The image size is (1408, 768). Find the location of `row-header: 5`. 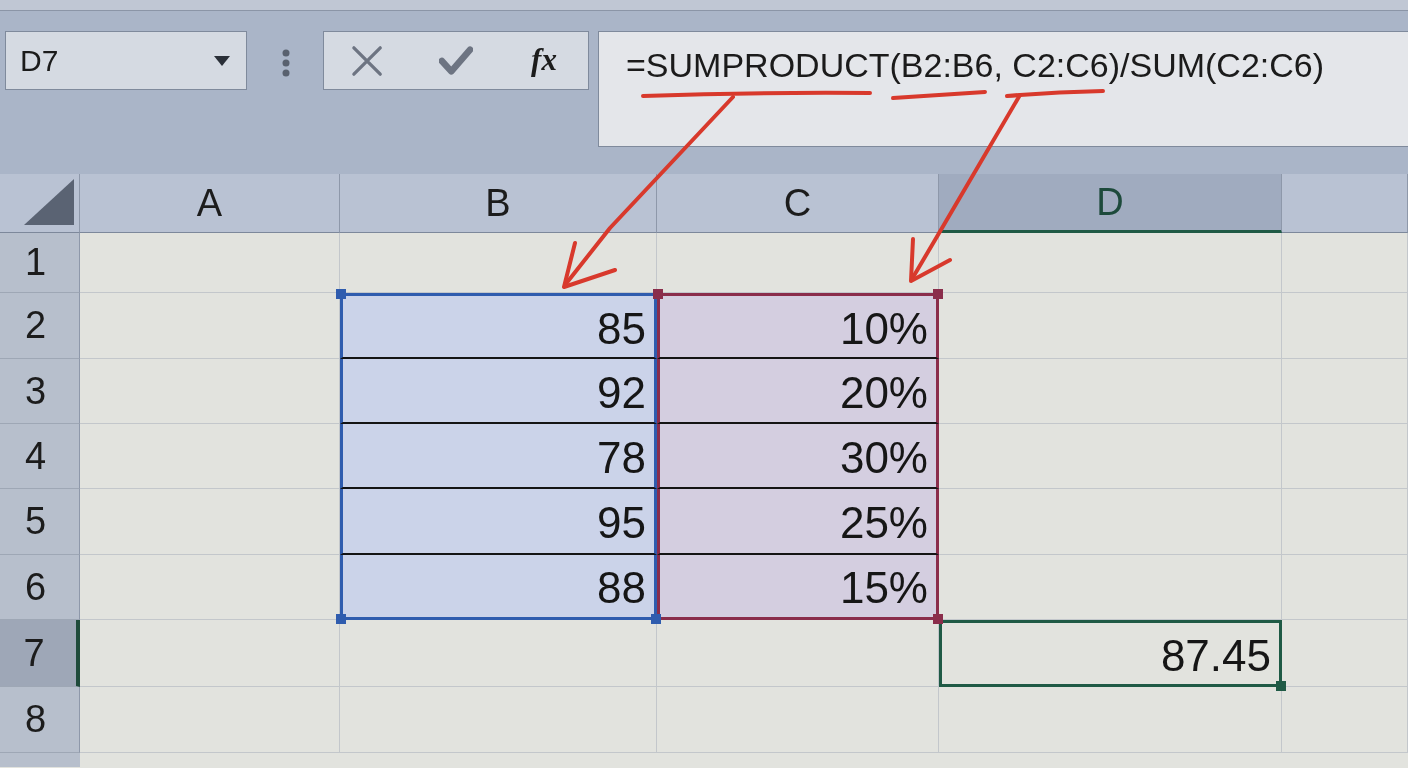

row-header: 5 is located at coordinates (40, 522).